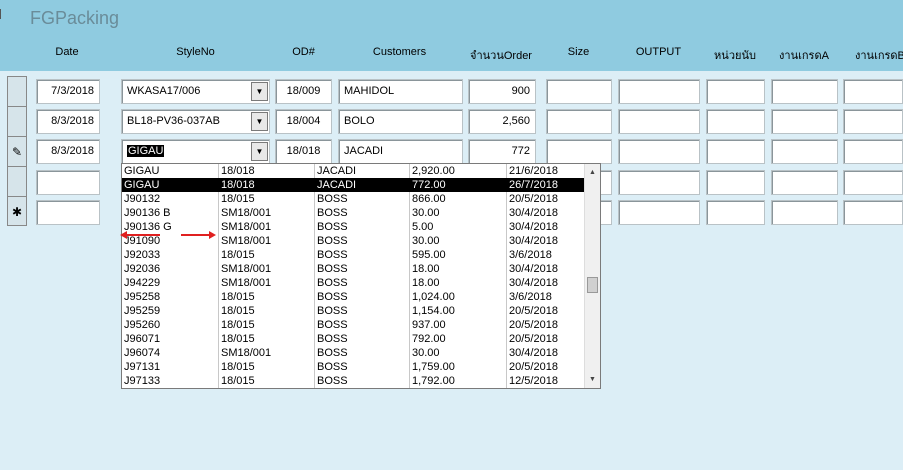  What do you see at coordinates (578, 52) in the screenshot?
I see `column-header-size: Size` at bounding box center [578, 52].